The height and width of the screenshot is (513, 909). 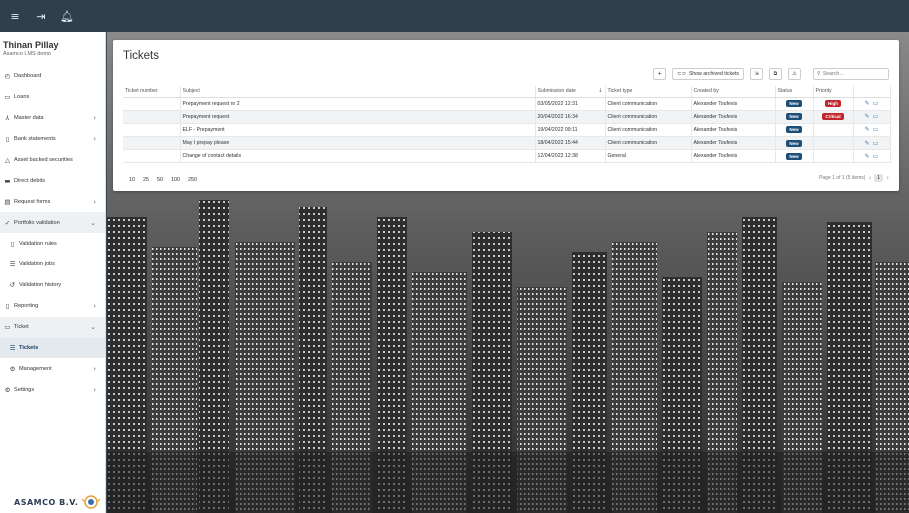 What do you see at coordinates (556, 91) in the screenshot?
I see `column-header-label: Submission date` at bounding box center [556, 91].